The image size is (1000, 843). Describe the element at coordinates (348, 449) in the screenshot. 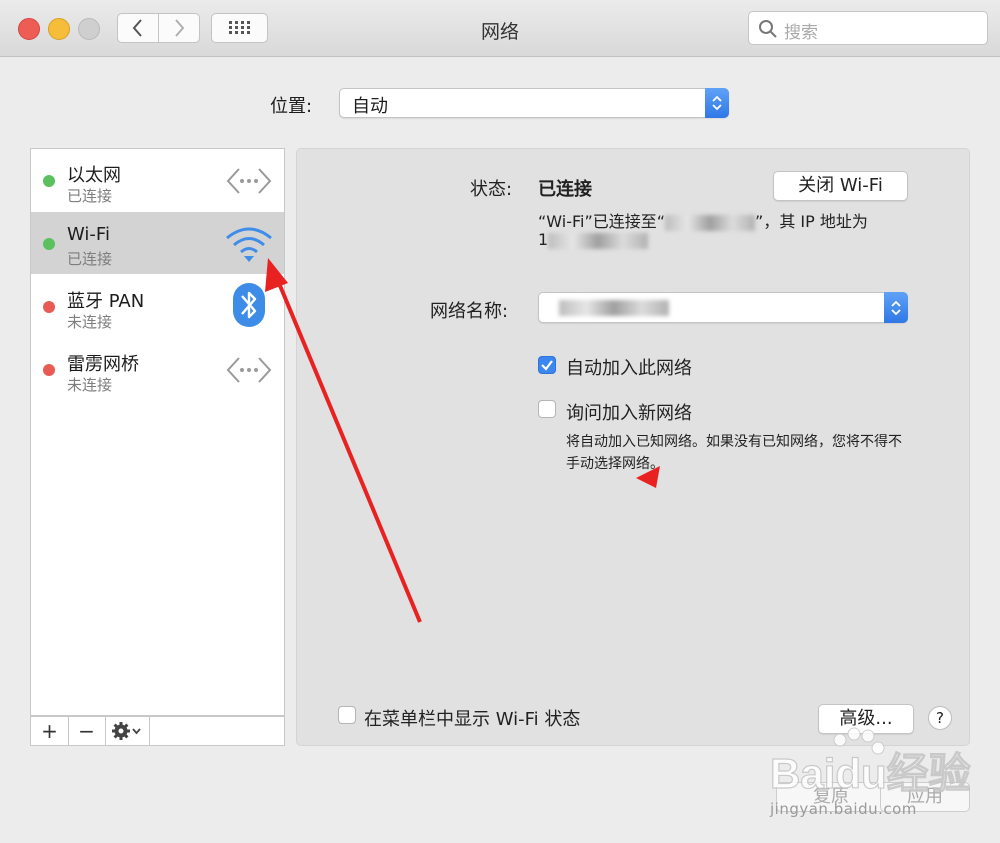

I see `annotation-arrow-line` at that location.